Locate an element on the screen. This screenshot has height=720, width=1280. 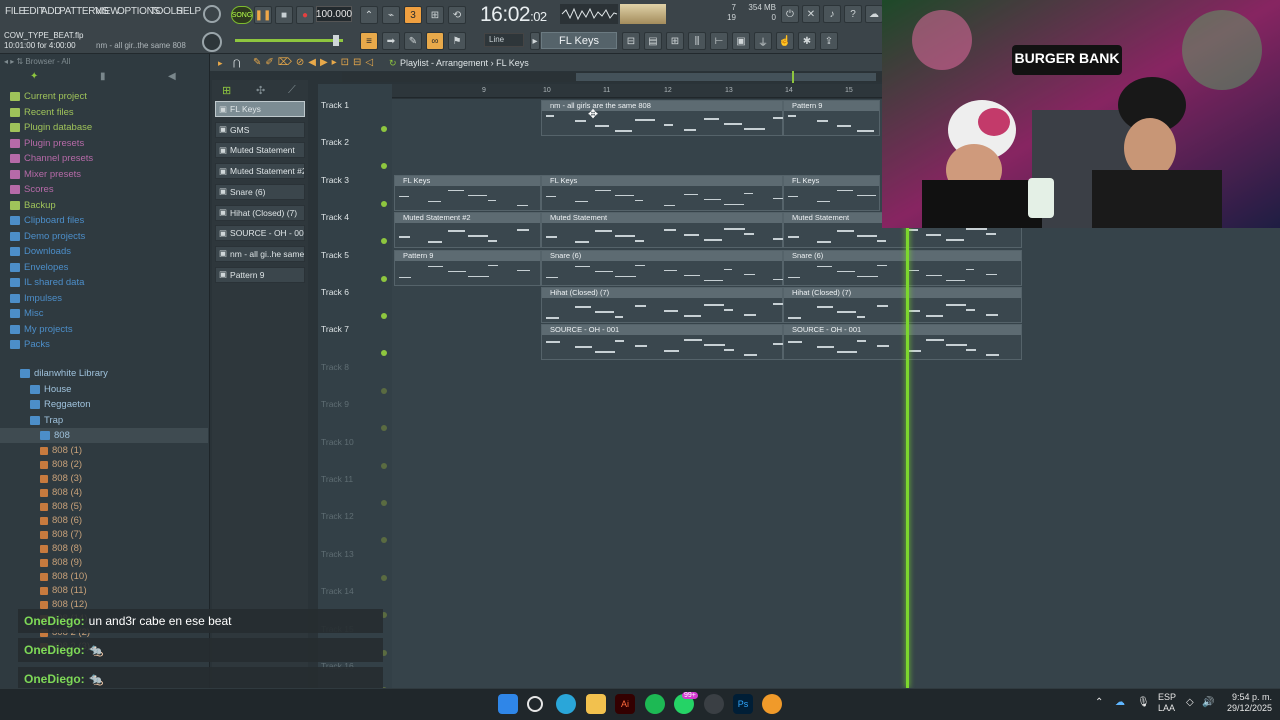
menu-help: HELP is located at coordinates (188, 13).